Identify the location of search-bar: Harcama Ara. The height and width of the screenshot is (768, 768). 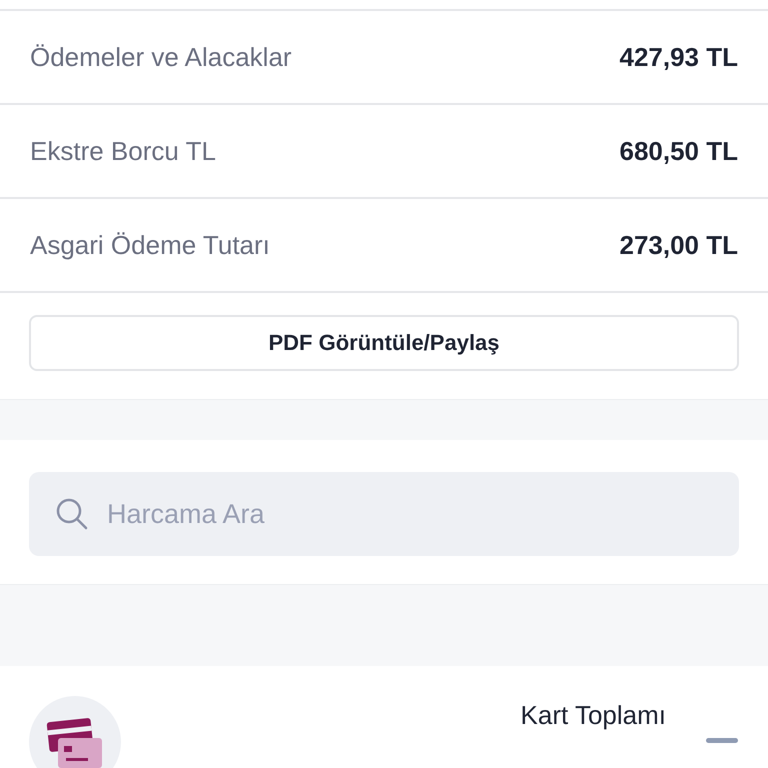
(384, 514).